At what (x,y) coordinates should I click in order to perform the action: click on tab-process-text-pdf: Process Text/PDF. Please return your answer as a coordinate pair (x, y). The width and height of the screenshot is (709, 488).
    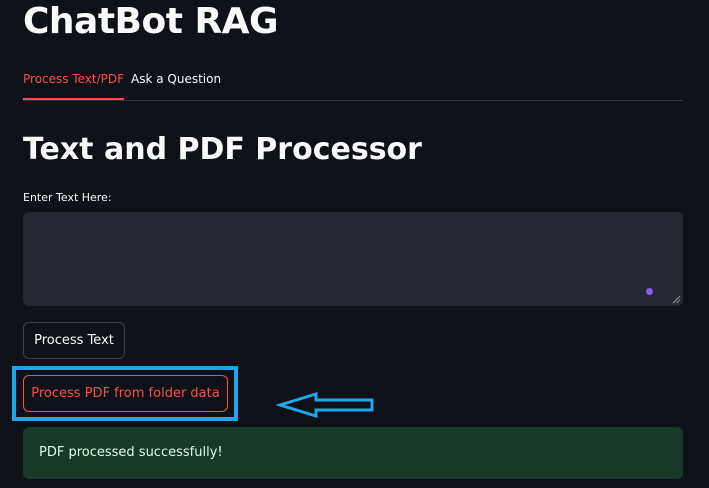
    Looking at the image, I should click on (74, 80).